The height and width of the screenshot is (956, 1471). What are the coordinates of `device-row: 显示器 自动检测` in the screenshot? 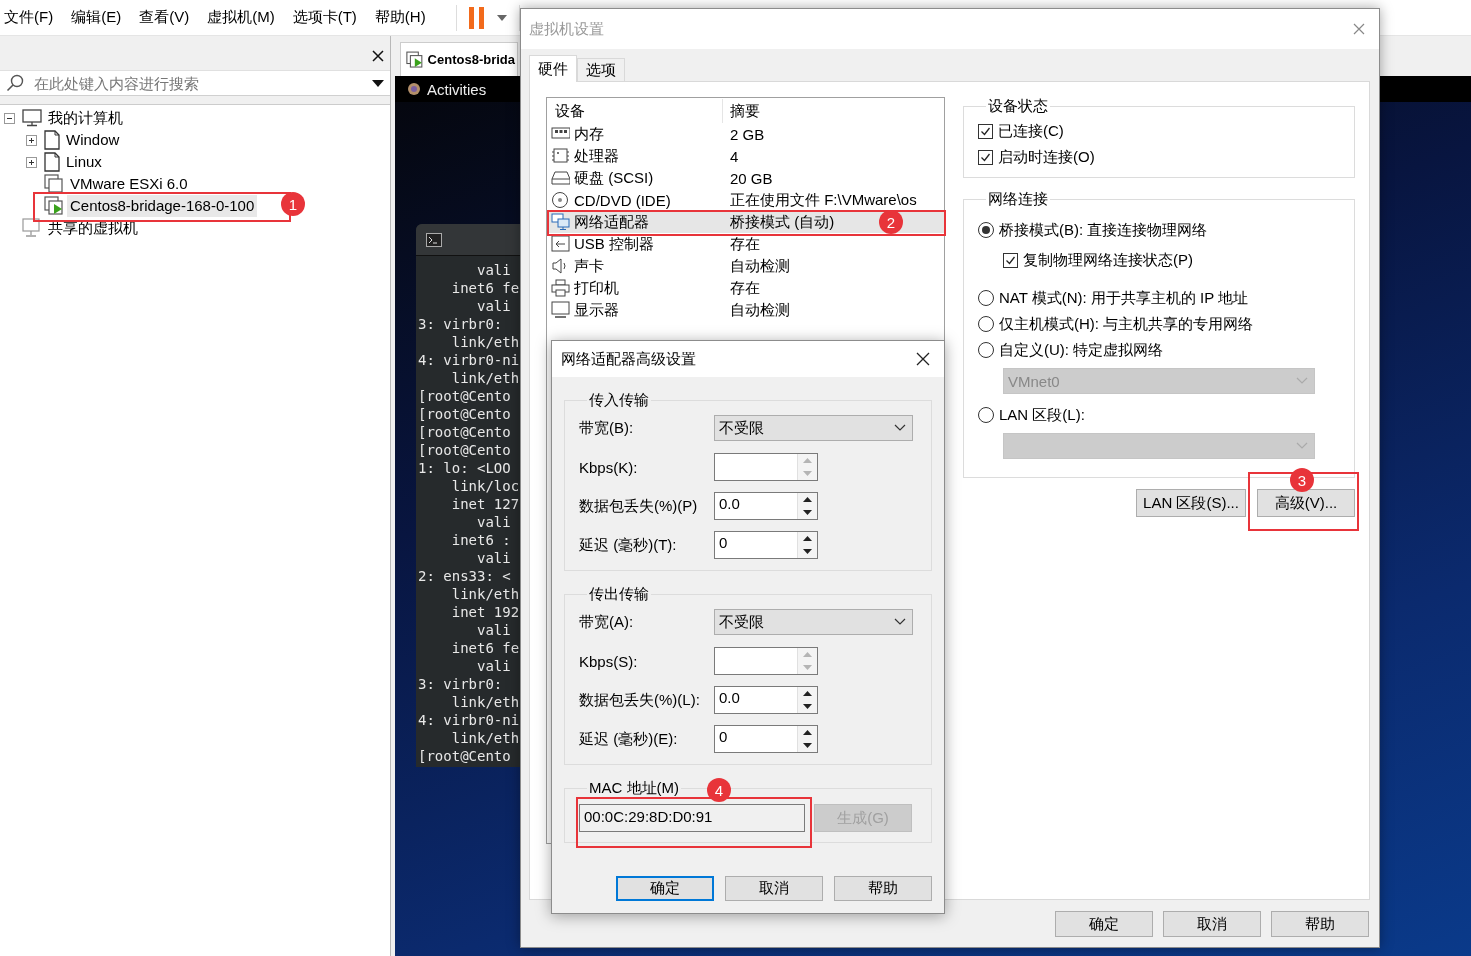 It's located at (746, 310).